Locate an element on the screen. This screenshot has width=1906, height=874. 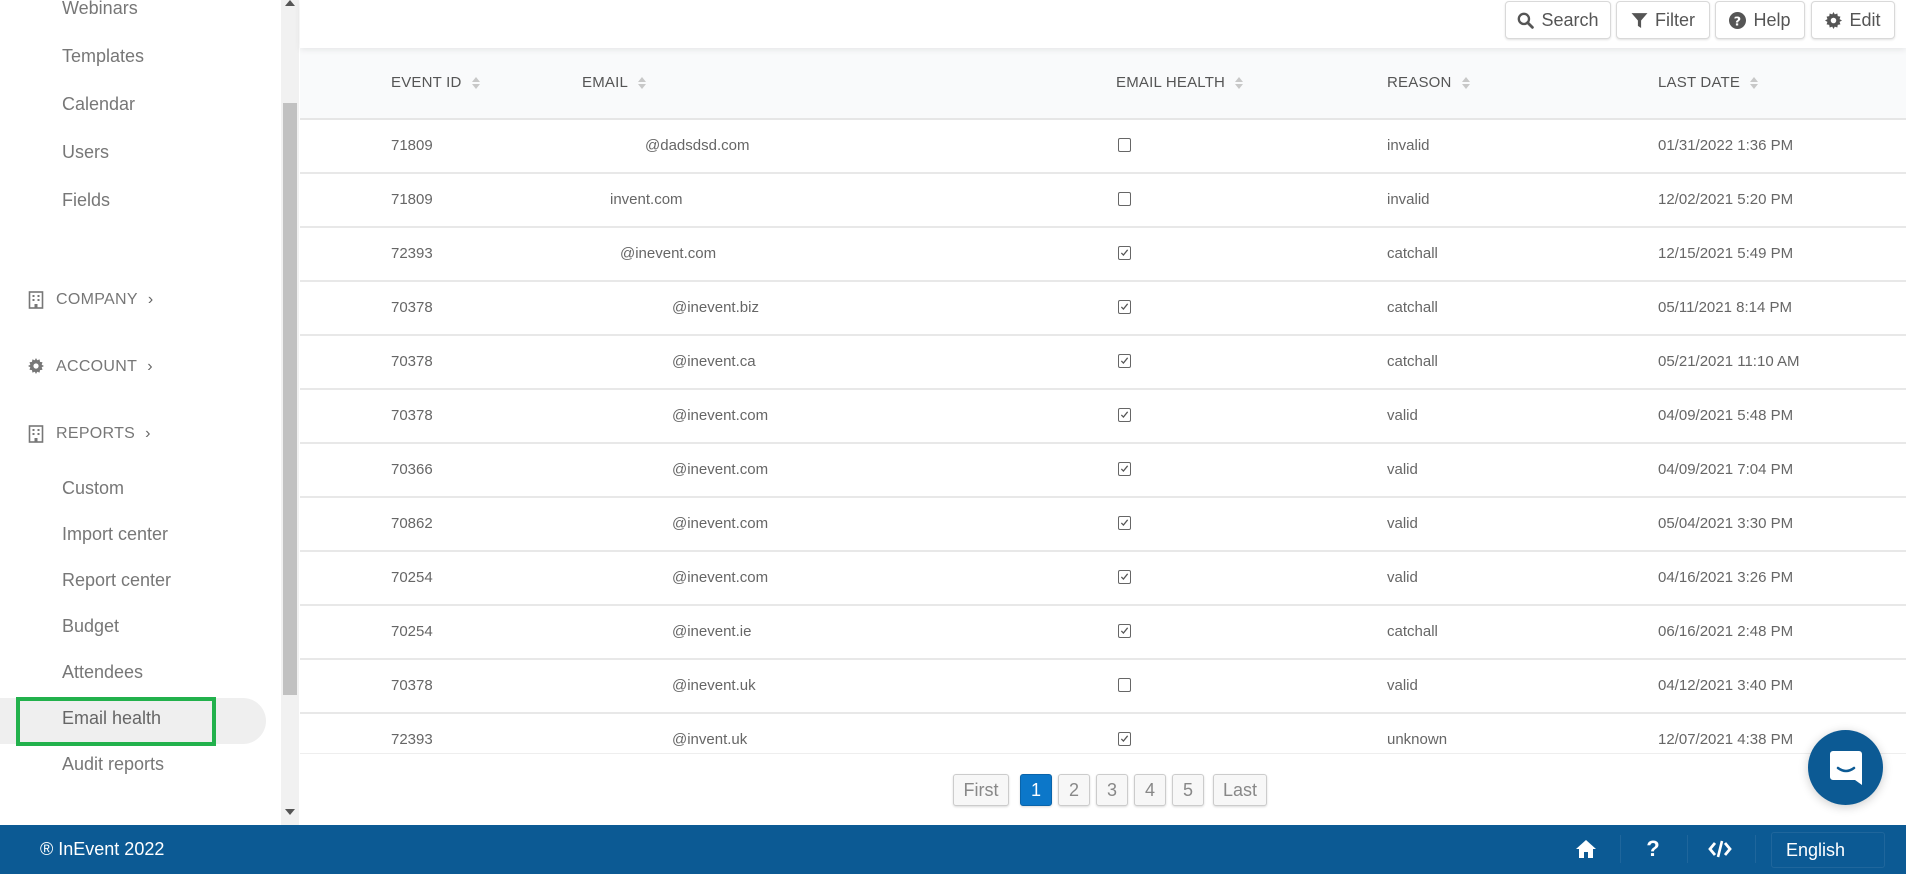
table-row: 70254 @inevent.com valid 04/16/2021 3:26 PM is located at coordinates (1103, 579).